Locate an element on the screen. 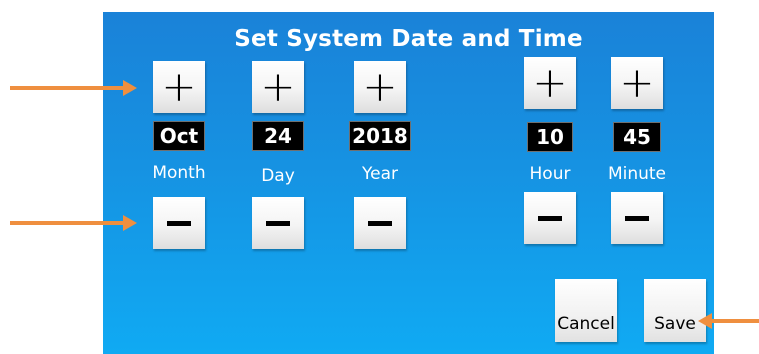 The image size is (759, 354). month-increment-button: + is located at coordinates (179, 87).